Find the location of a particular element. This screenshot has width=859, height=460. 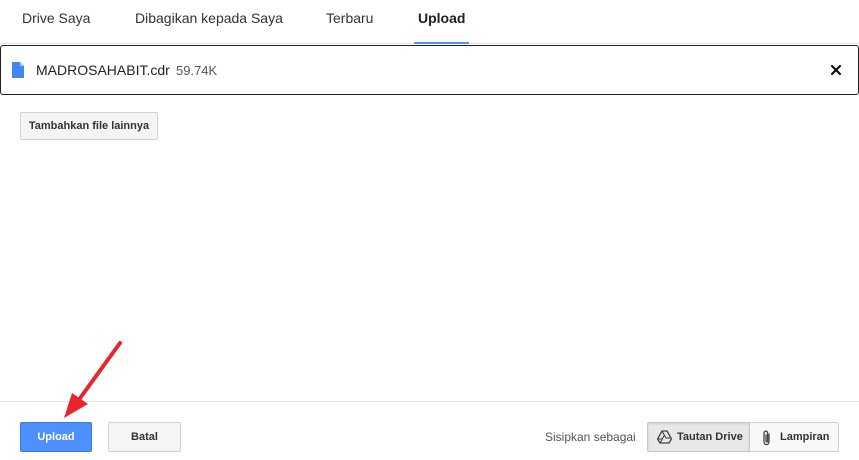

attachment-label: Lampiran is located at coordinates (805, 437).